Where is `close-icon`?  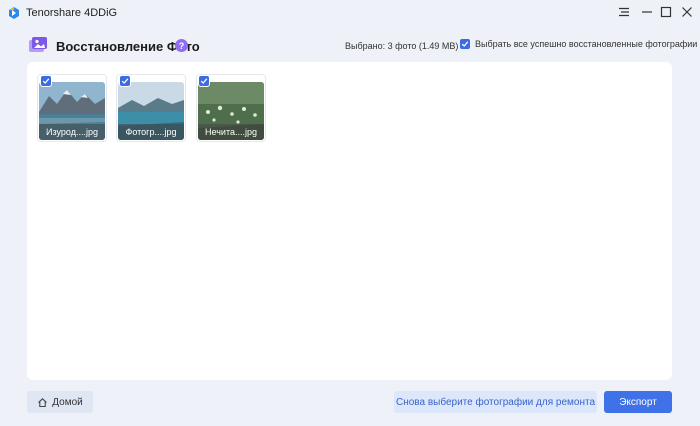 close-icon is located at coordinates (687, 12).